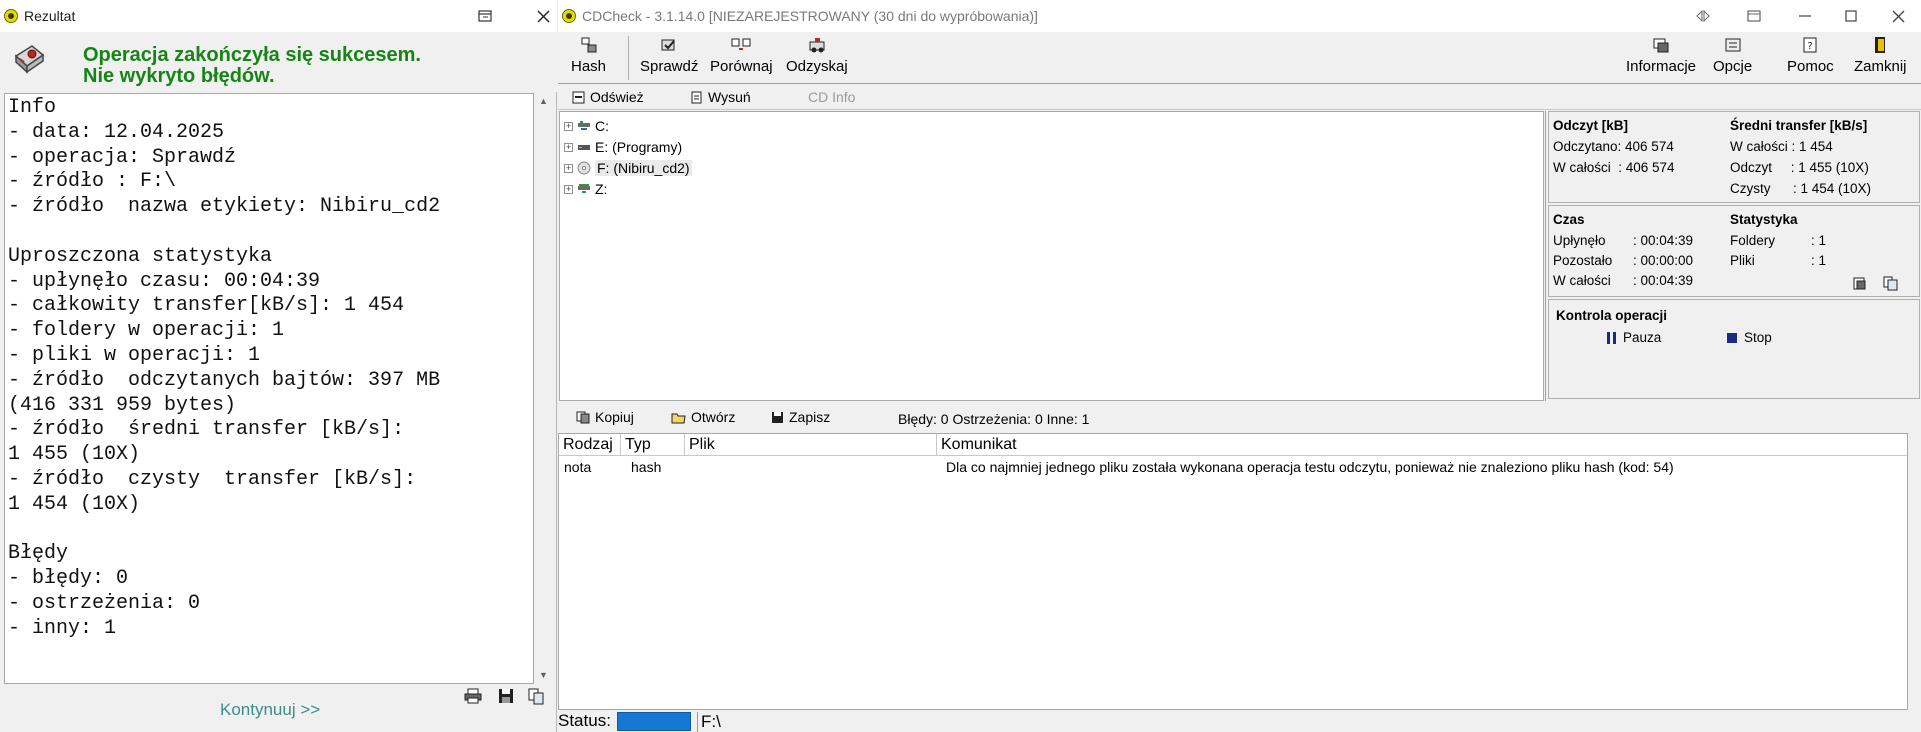  Describe the element at coordinates (1819, 240) in the screenshot. I see `folders-value: : 1` at that location.